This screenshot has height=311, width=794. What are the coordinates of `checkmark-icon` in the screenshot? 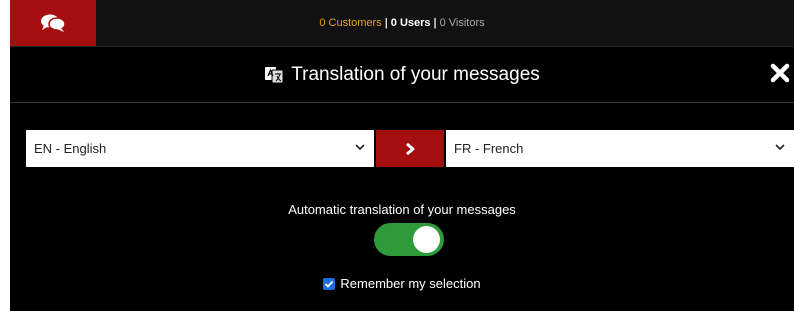 It's located at (329, 284).